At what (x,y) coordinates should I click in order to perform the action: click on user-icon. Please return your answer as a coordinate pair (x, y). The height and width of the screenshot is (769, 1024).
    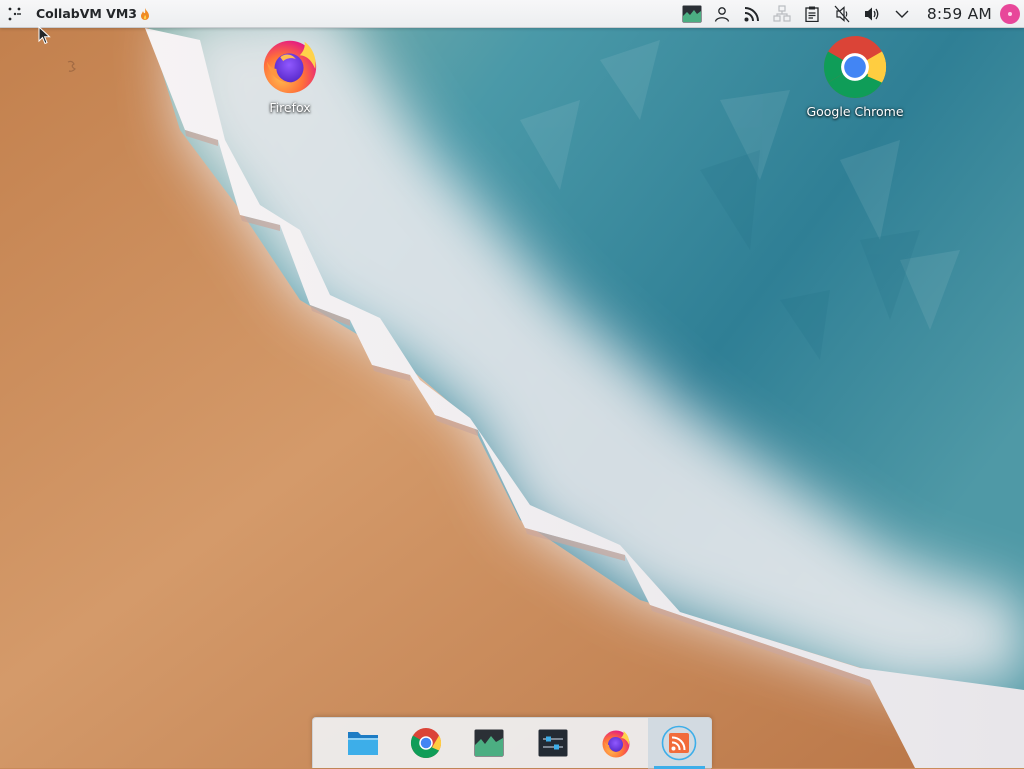
    Looking at the image, I should click on (722, 14).